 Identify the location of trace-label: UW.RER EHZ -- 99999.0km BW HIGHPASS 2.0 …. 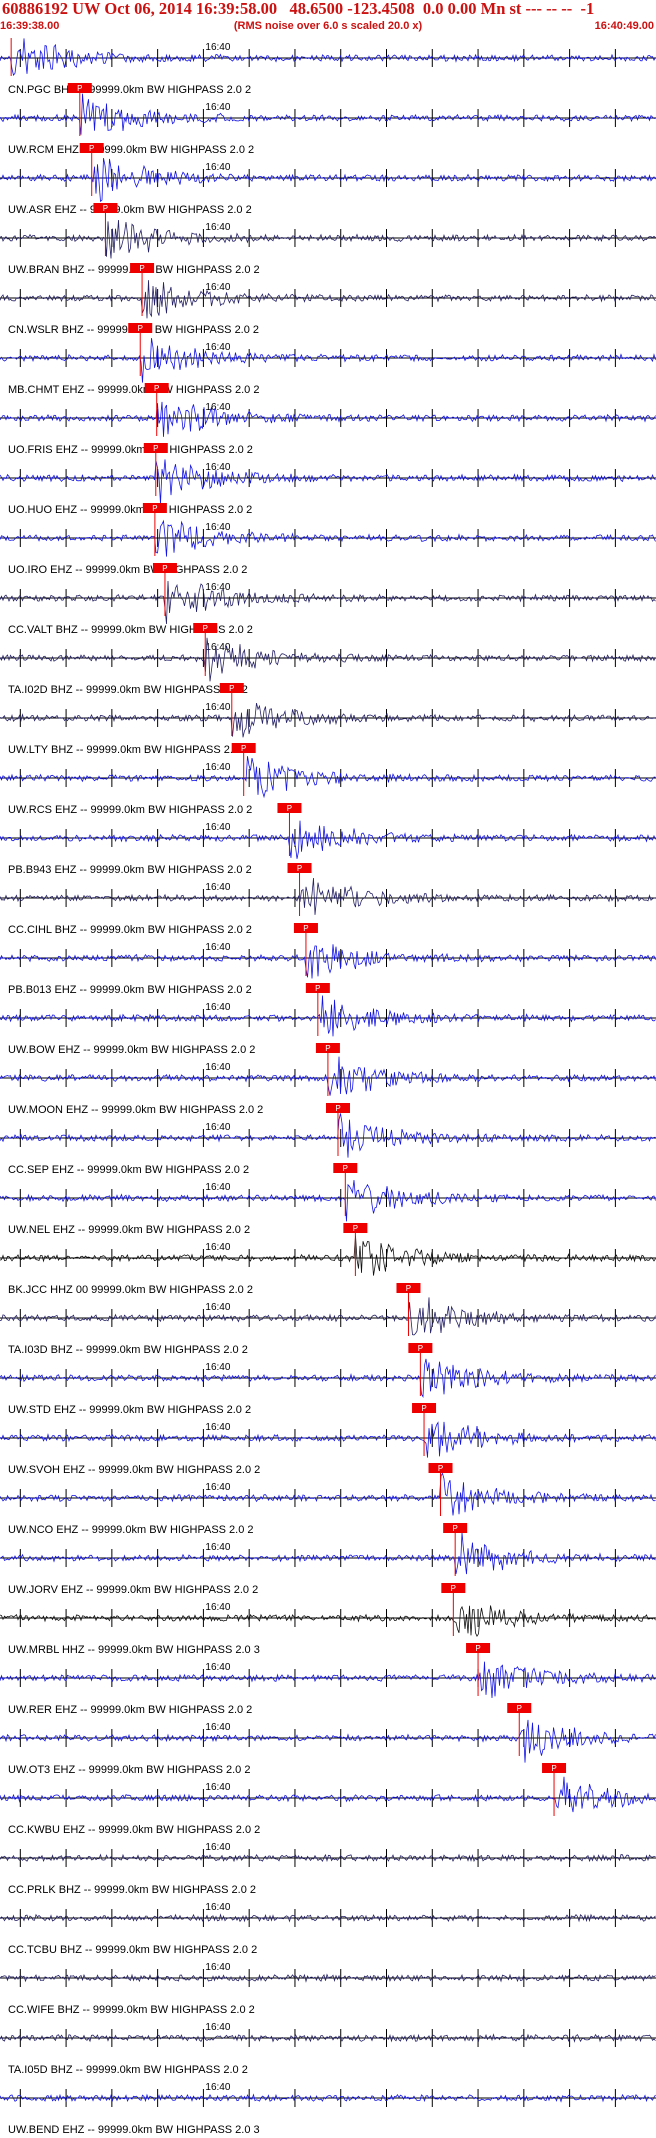
(130, 1710).